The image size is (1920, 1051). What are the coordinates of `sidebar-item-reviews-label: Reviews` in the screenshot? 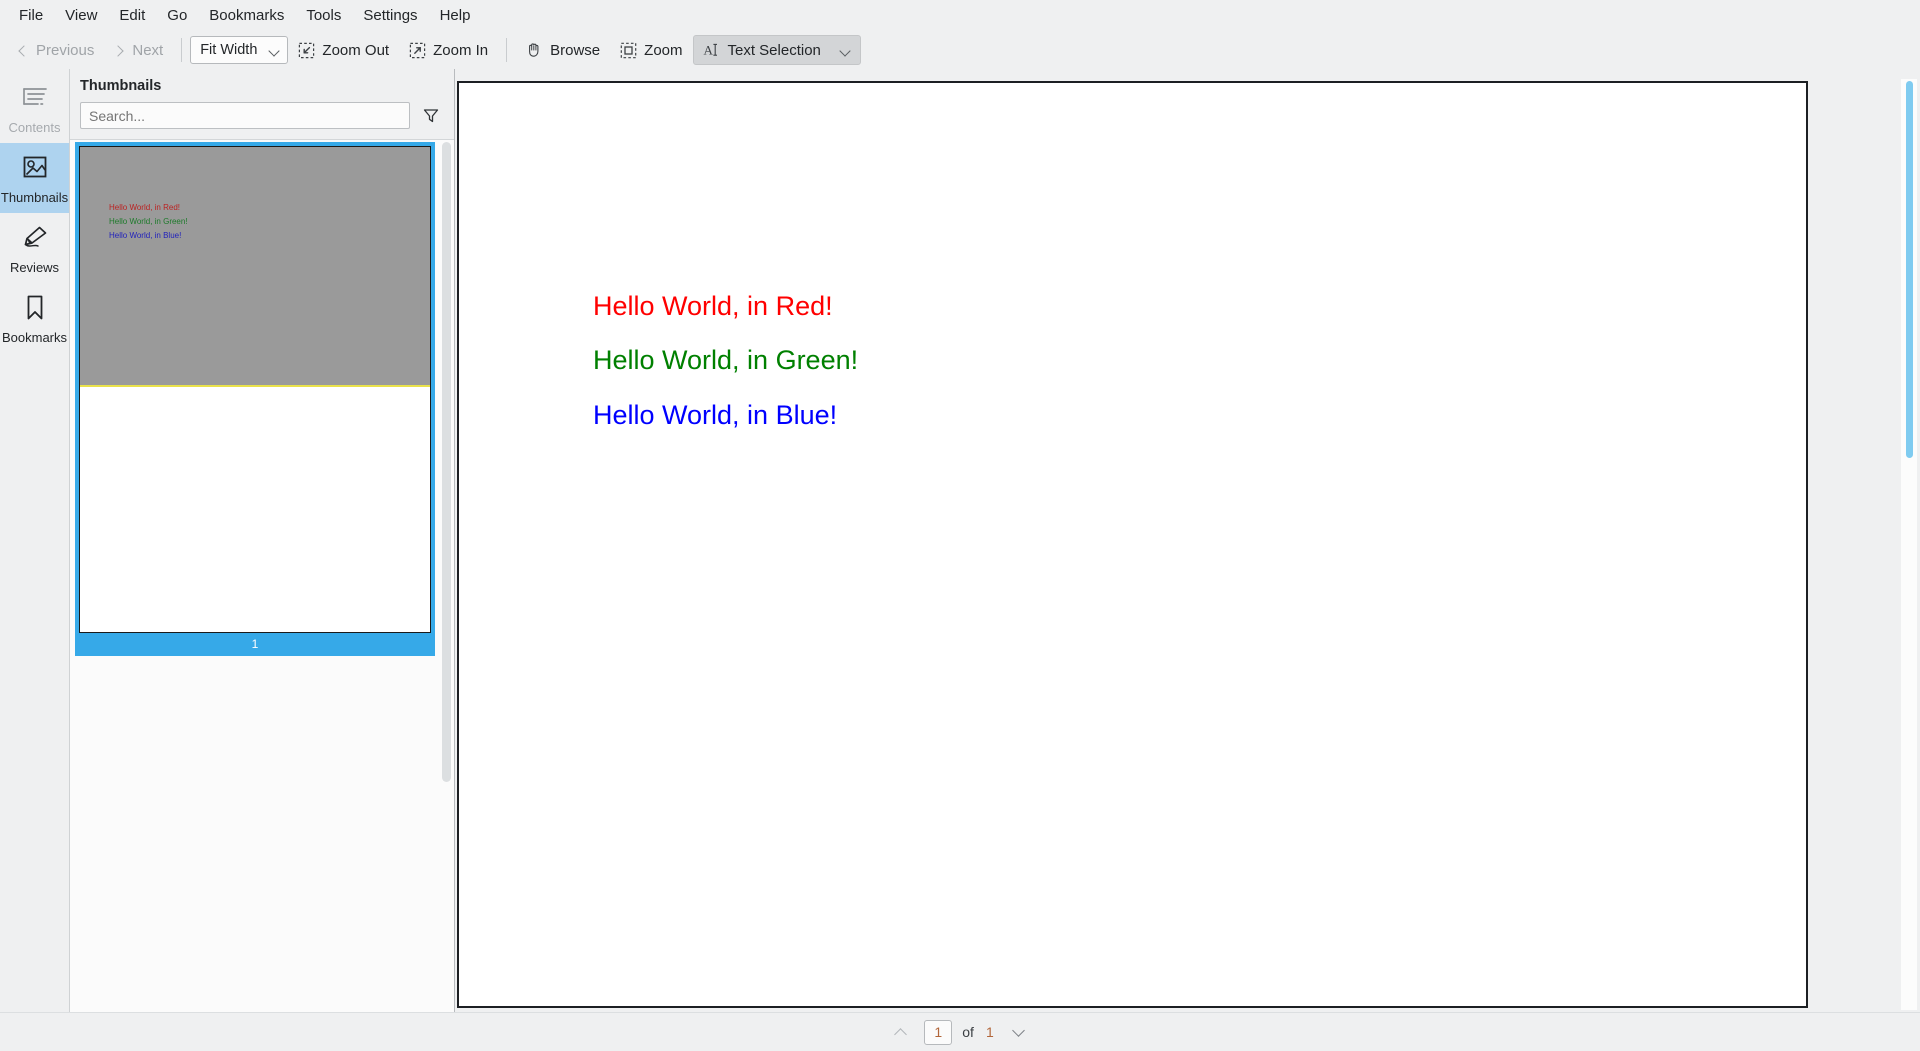 It's located at (34, 267).